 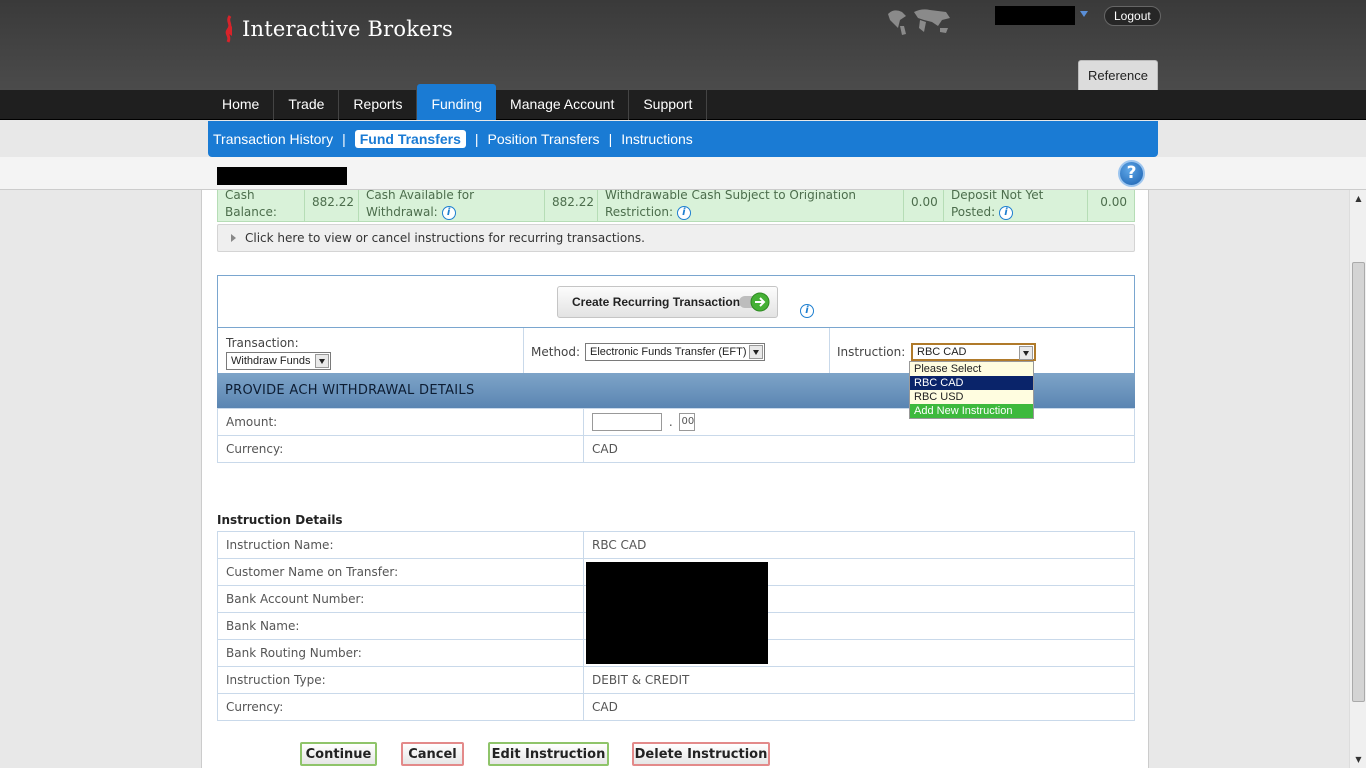 I want to click on row-value: CAD, so click(x=859, y=707).